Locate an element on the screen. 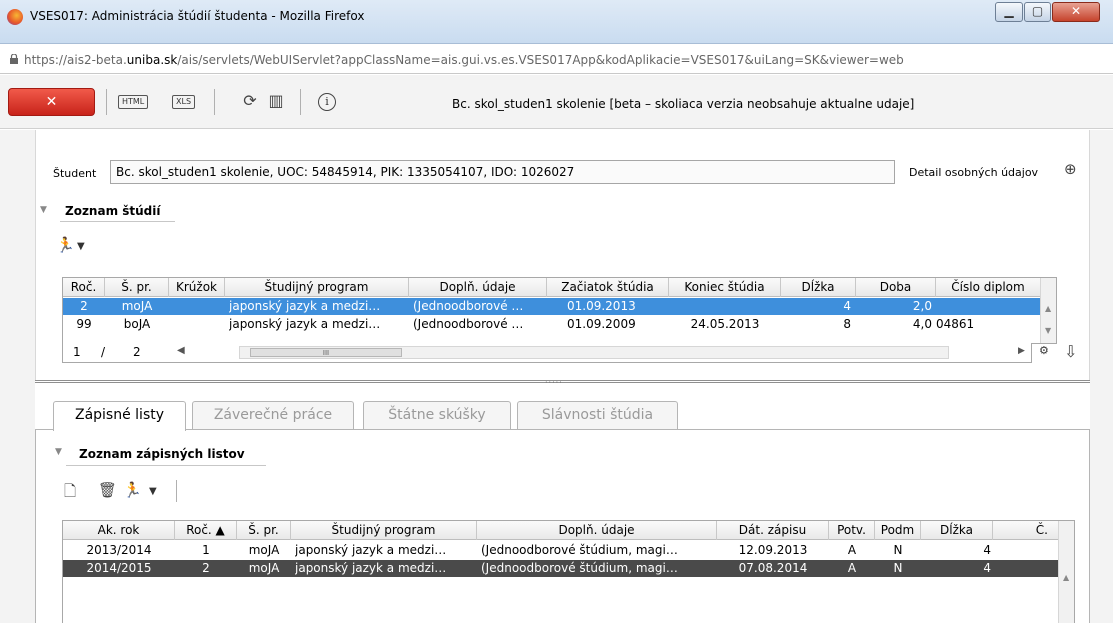 This screenshot has height=623, width=1113. url-domain: uniba.sk is located at coordinates (152, 60).